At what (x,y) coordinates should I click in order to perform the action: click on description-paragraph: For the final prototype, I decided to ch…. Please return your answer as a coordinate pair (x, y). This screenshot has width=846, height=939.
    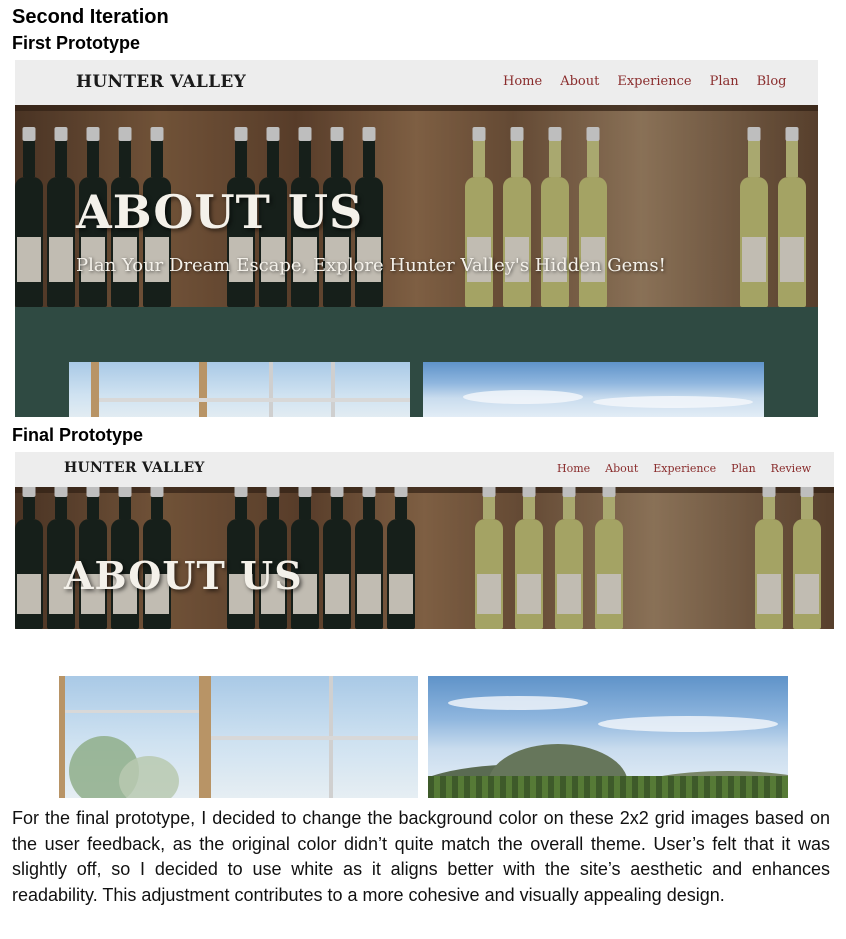
    Looking at the image, I should click on (421, 856).